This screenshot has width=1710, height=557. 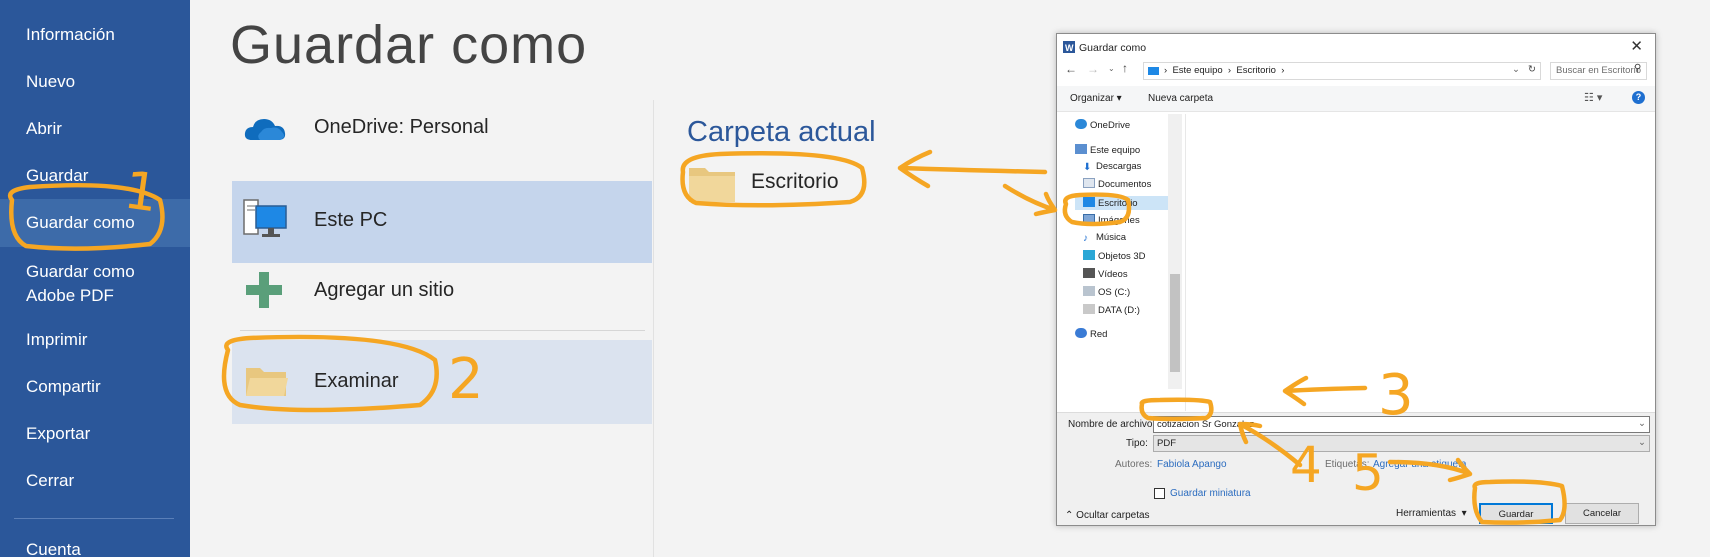 I want to click on svg-text: W, so click(x=1069, y=48).